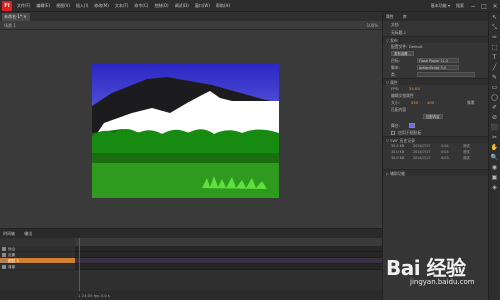  I want to click on apply-pasteboard-row: 应用于粘贴板, so click(435, 132).